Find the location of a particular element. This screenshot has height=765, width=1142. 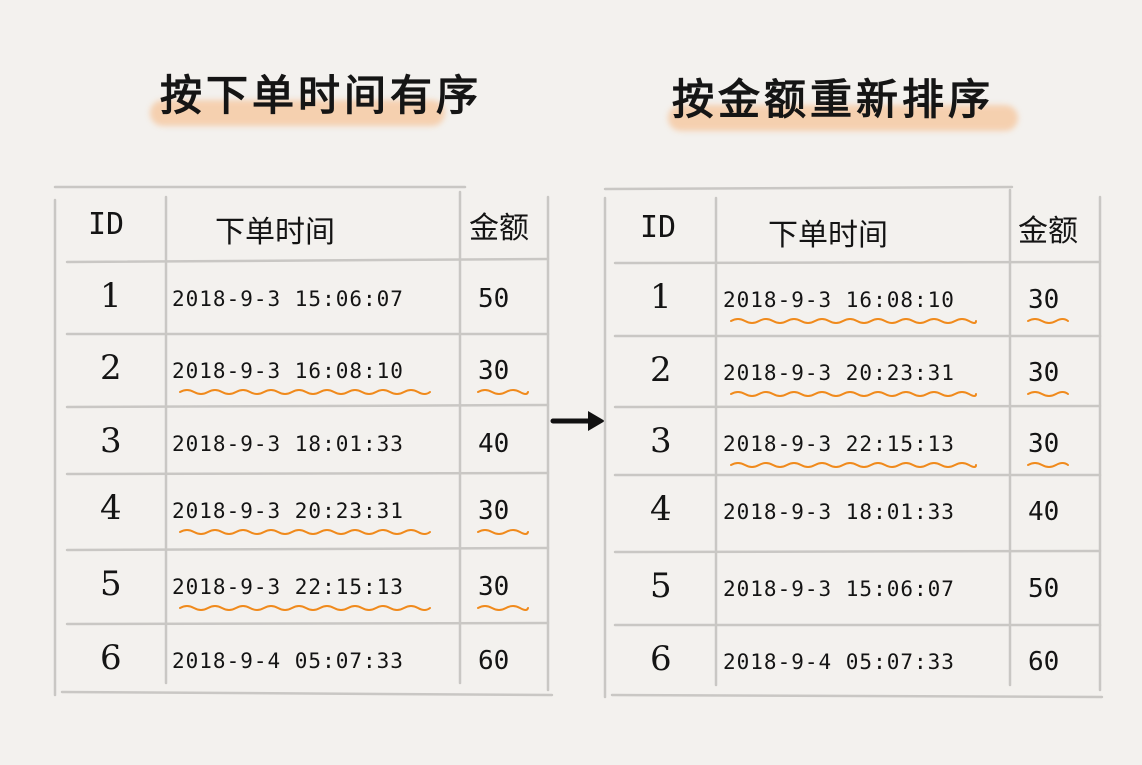

right-row-id: 4 is located at coordinates (661, 509).